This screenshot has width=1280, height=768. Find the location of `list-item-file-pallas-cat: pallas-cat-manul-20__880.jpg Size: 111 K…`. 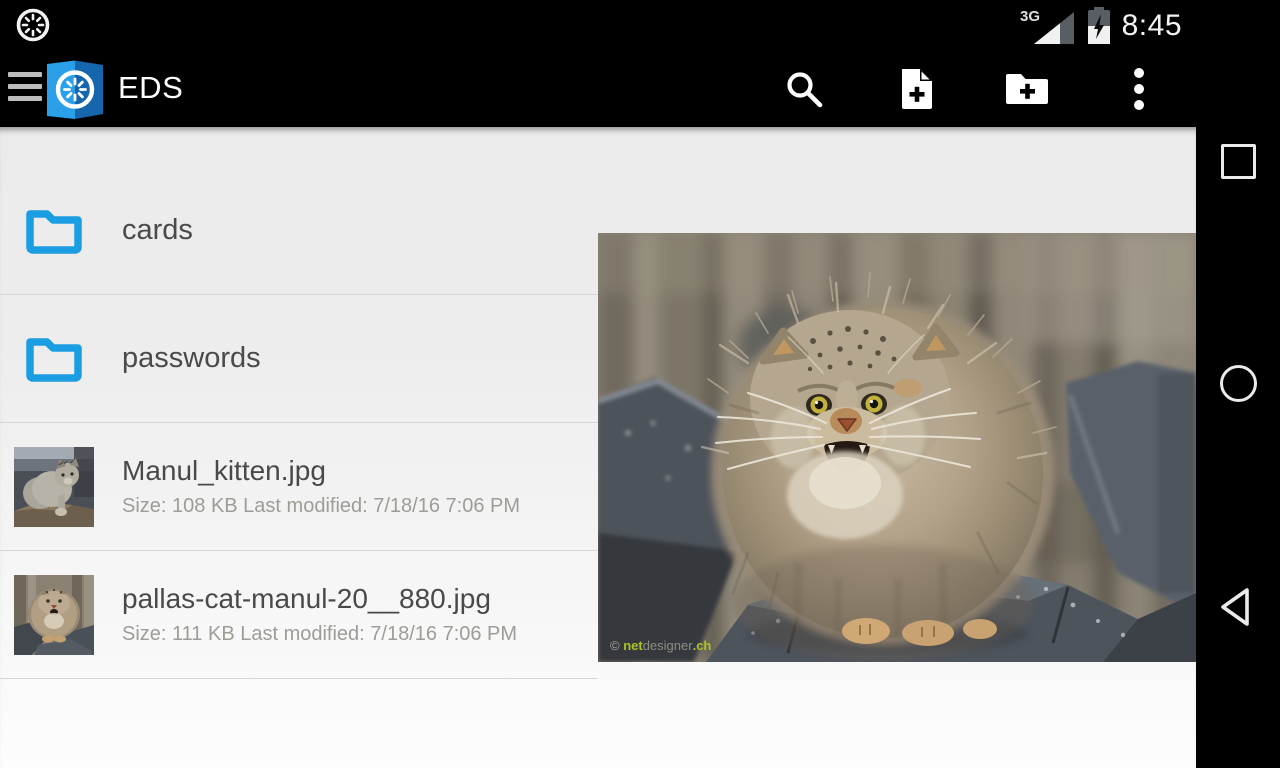

list-item-file-pallas-cat: pallas-cat-manul-20__880.jpg Size: 111 K… is located at coordinates (299, 615).